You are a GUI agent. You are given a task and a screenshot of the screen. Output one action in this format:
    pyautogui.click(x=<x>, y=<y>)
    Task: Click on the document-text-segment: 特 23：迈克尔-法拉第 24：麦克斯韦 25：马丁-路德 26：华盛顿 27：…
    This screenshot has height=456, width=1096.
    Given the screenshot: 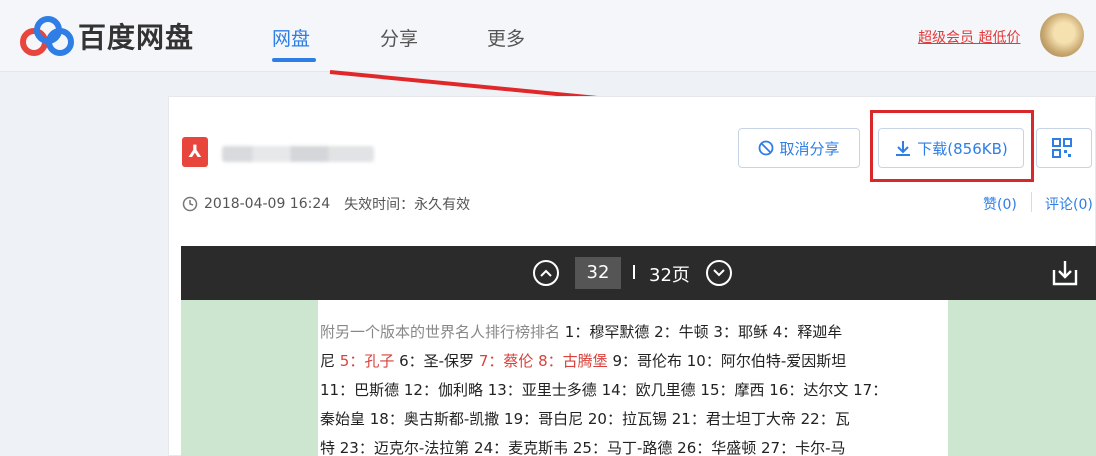 What is the action you would take?
    pyautogui.click(x=583, y=447)
    